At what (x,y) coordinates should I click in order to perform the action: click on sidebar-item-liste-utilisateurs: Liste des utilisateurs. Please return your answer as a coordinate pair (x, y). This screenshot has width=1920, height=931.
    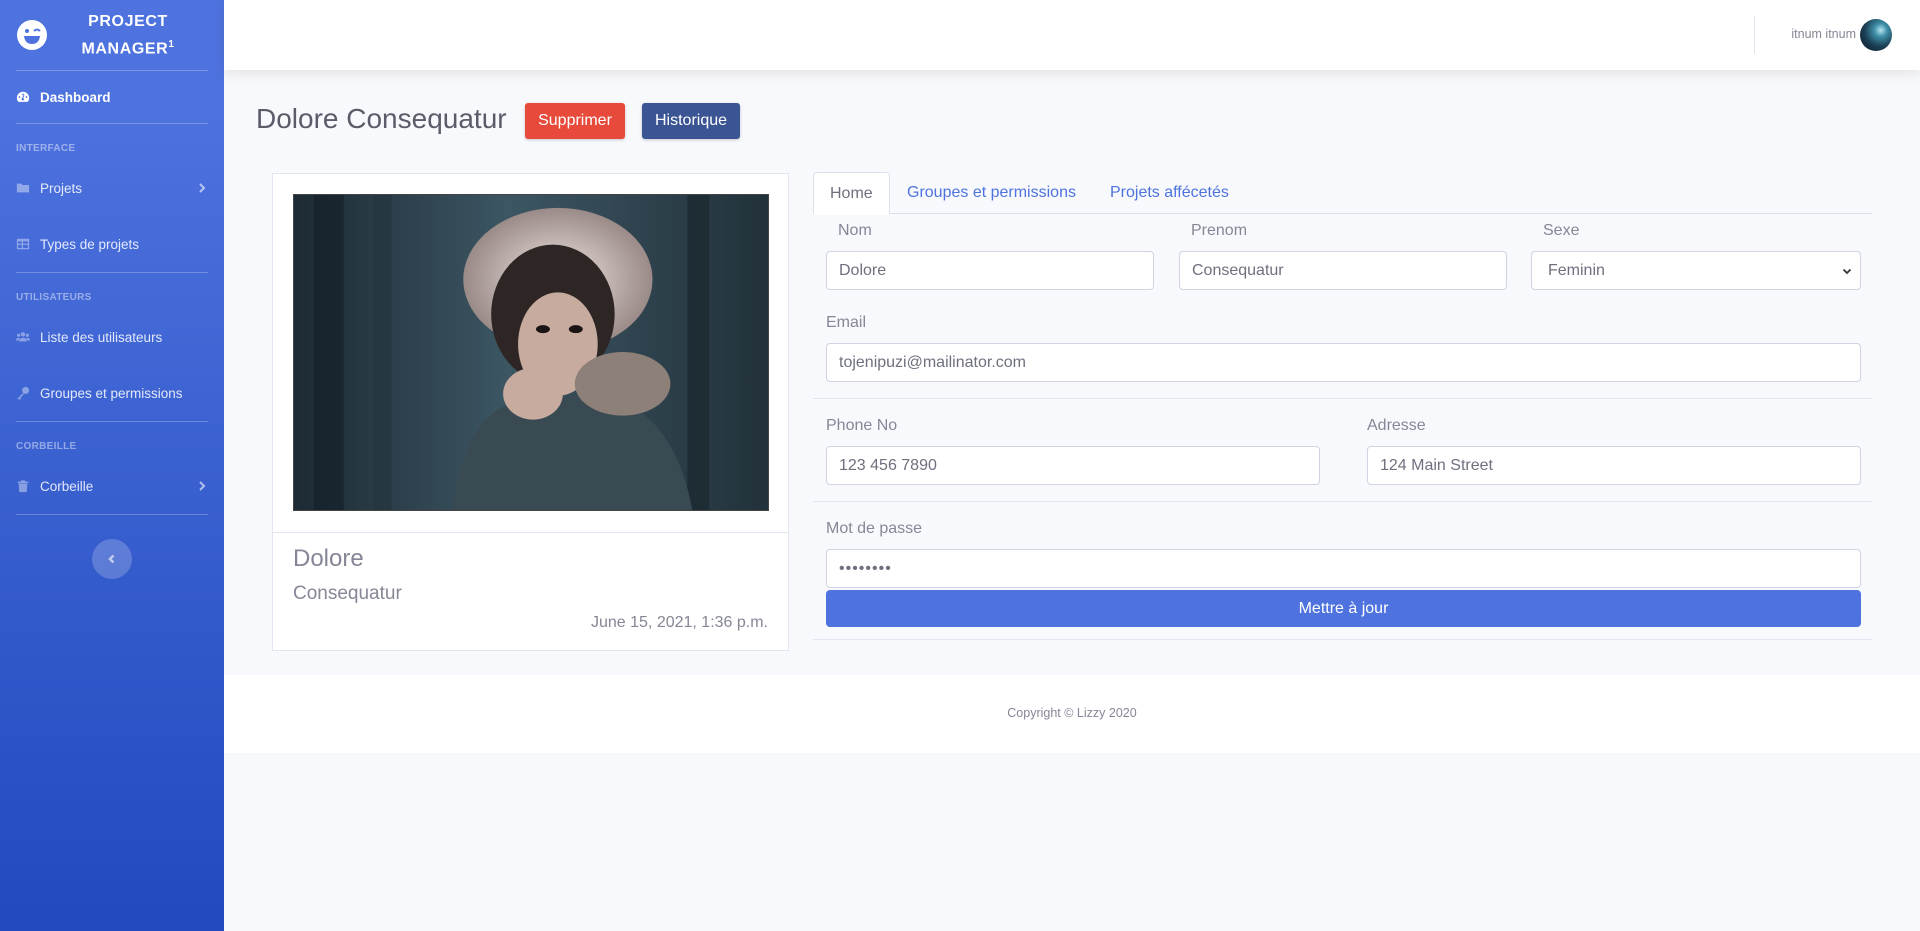
    Looking at the image, I should click on (112, 337).